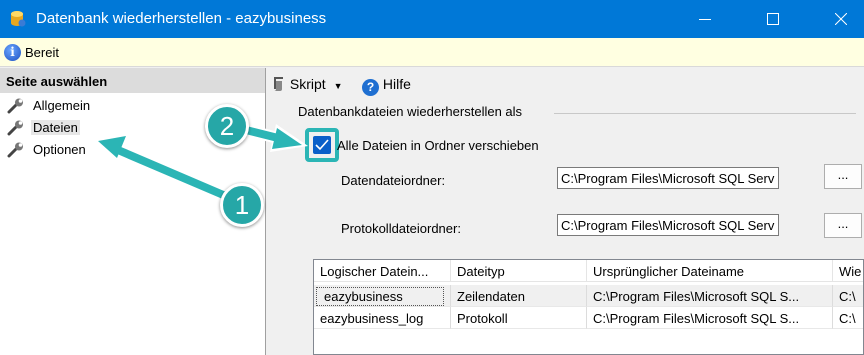 The width and height of the screenshot is (864, 355). I want to click on annotation-arrows, so click(200, 163).